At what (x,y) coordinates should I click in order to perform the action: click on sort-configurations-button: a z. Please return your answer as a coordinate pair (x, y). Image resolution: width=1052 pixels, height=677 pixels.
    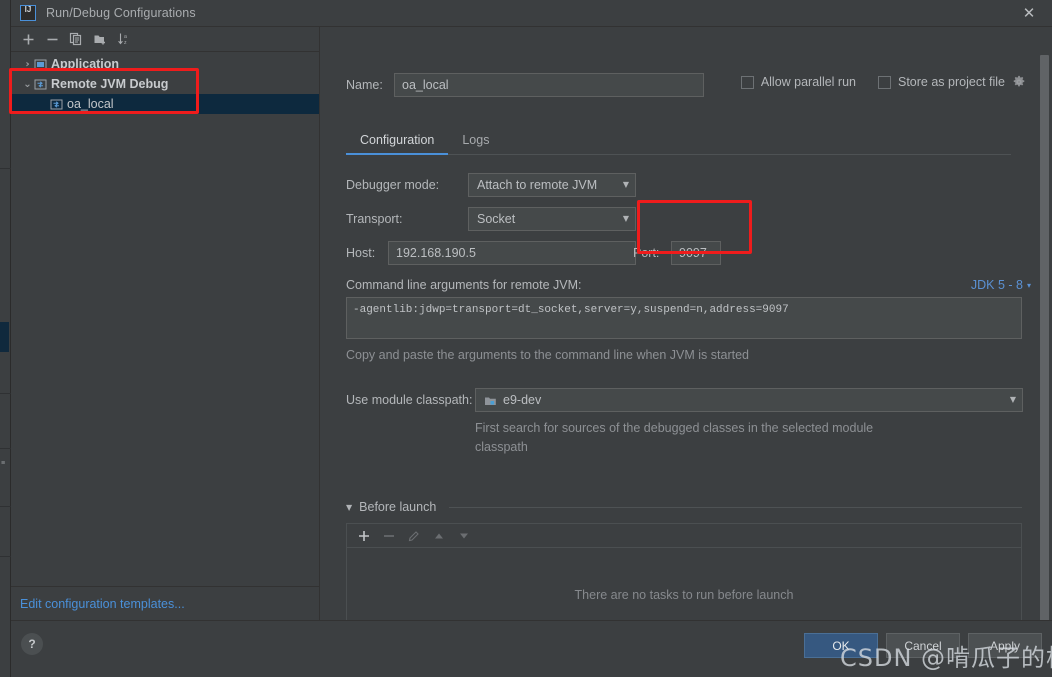
    Looking at the image, I should click on (124, 39).